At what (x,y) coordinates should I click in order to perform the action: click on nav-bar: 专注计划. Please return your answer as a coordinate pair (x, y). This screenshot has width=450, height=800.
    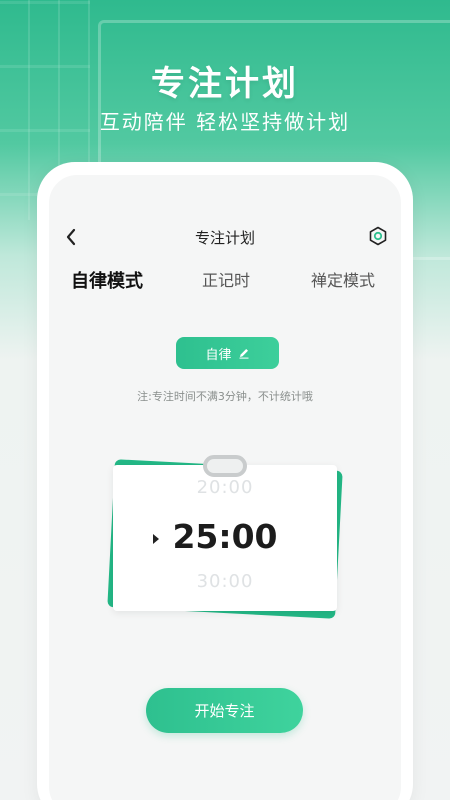
    Looking at the image, I should click on (225, 237).